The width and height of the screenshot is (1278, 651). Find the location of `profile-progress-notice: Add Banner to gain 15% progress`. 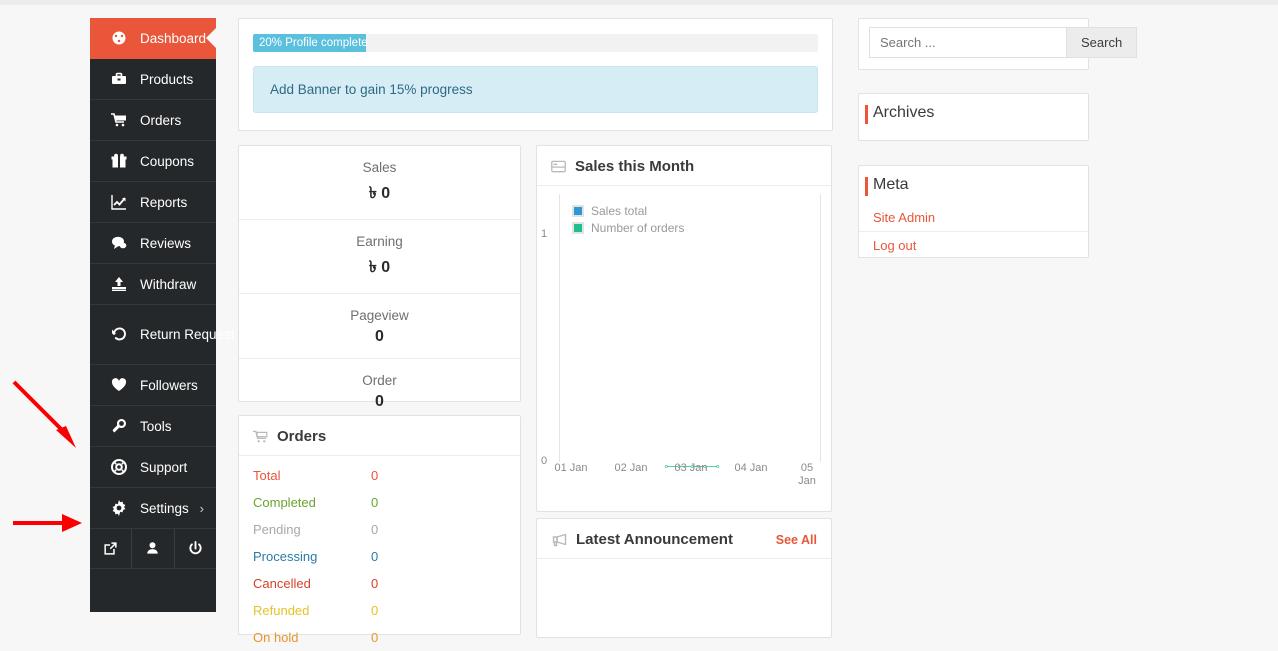

profile-progress-notice: Add Banner to gain 15% progress is located at coordinates (535, 89).